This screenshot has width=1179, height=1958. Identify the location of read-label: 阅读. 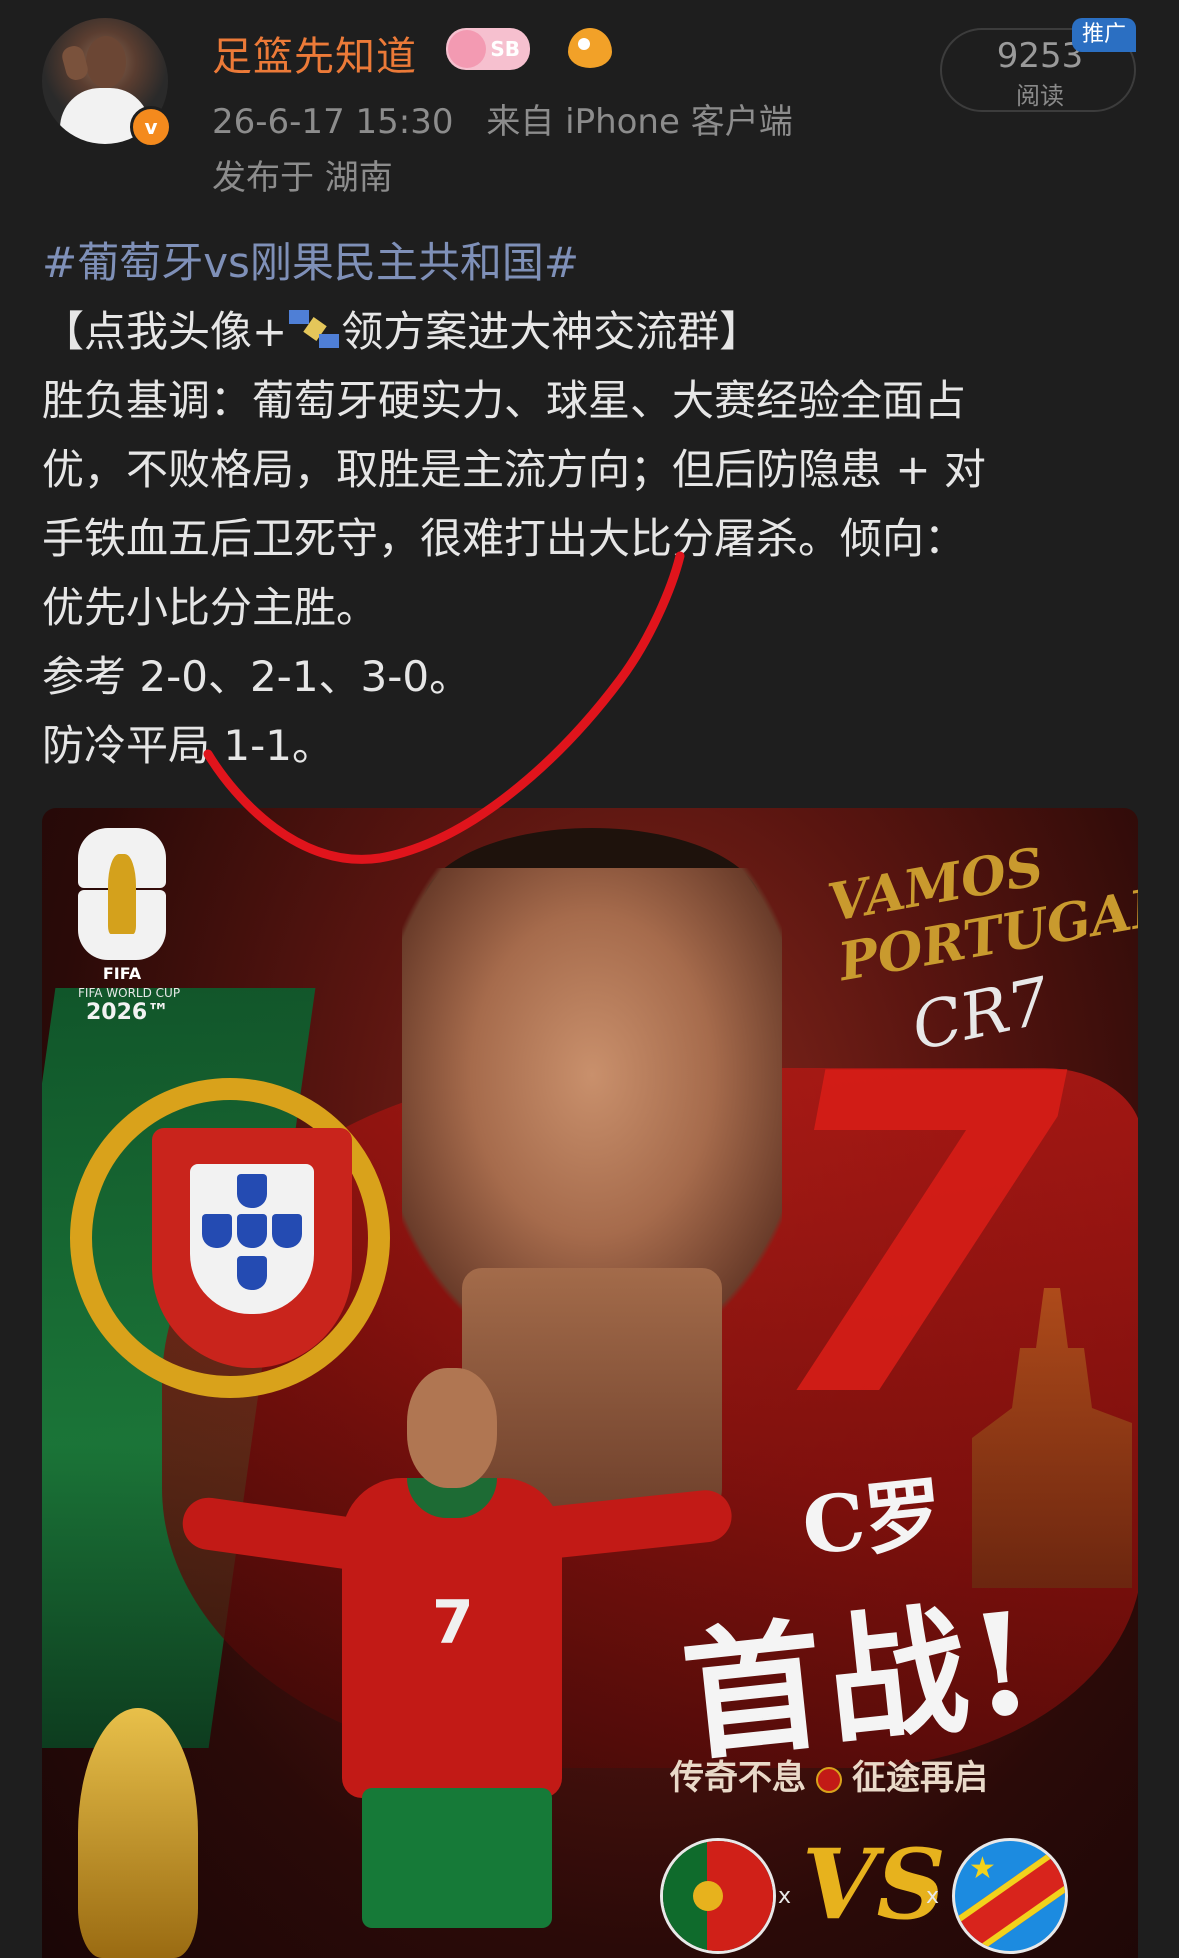
(1040, 96).